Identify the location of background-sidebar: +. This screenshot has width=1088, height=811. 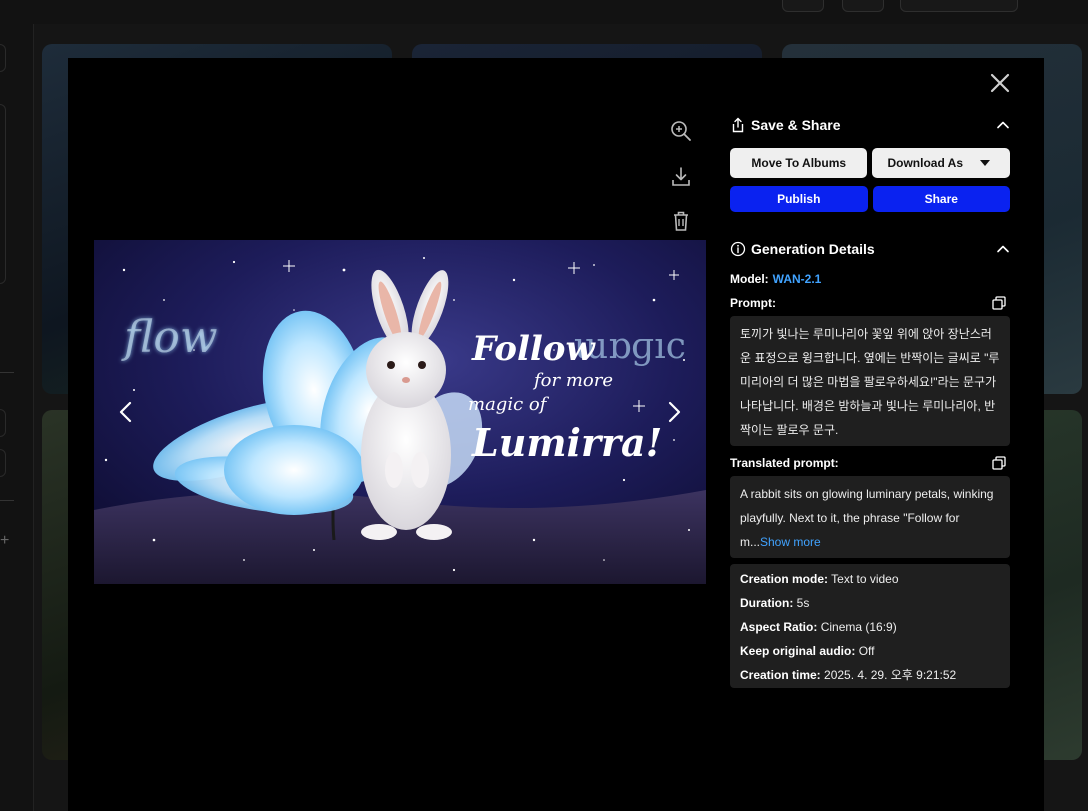
(17, 417).